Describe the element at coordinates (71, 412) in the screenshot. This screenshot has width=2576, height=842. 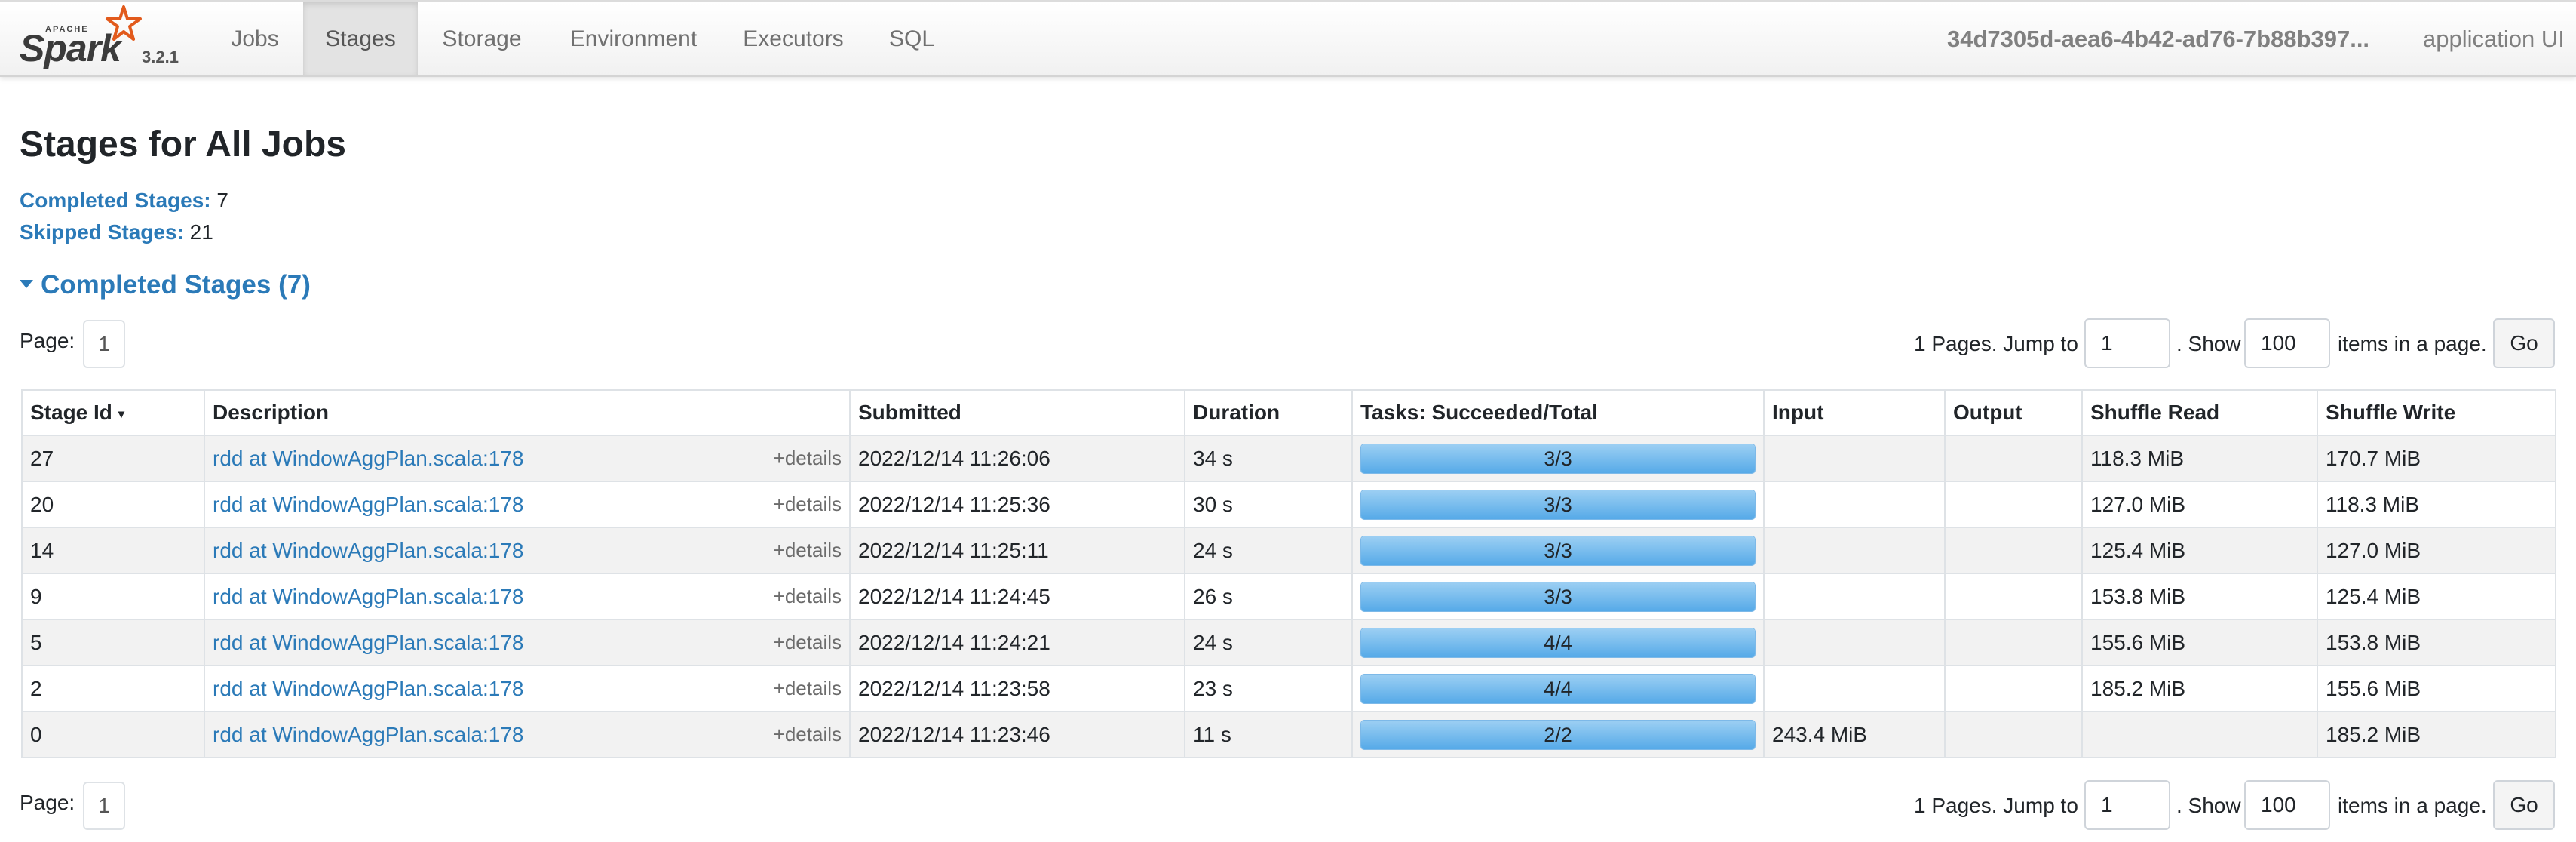
I see `header-stage-id-label: Stage Id` at that location.